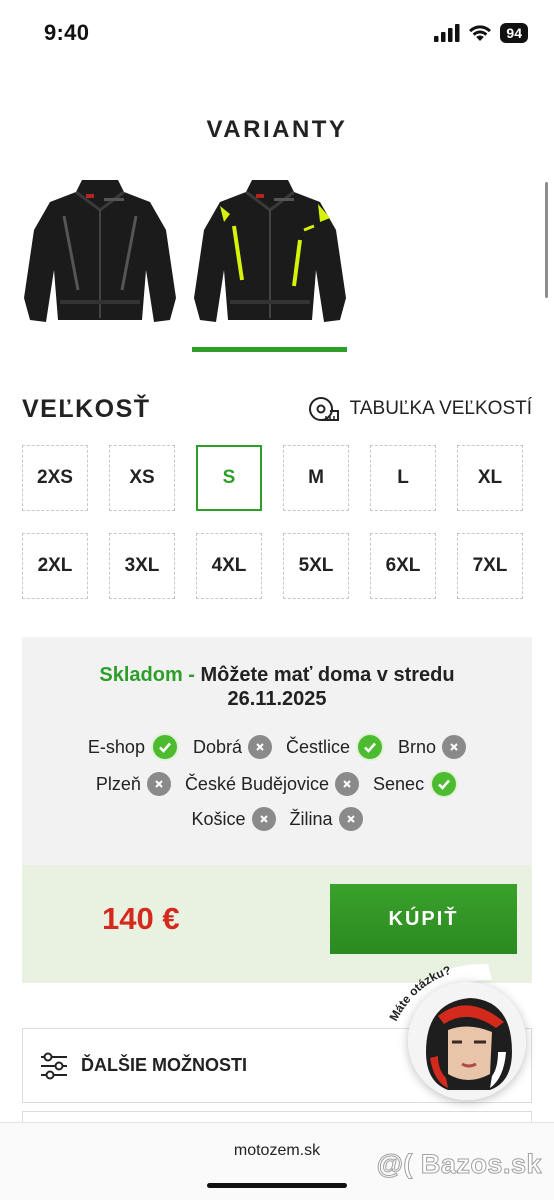 This screenshot has height=1200, width=554. I want to click on store-row: E-shop Dobrá Čestlice Brno, so click(277, 747).